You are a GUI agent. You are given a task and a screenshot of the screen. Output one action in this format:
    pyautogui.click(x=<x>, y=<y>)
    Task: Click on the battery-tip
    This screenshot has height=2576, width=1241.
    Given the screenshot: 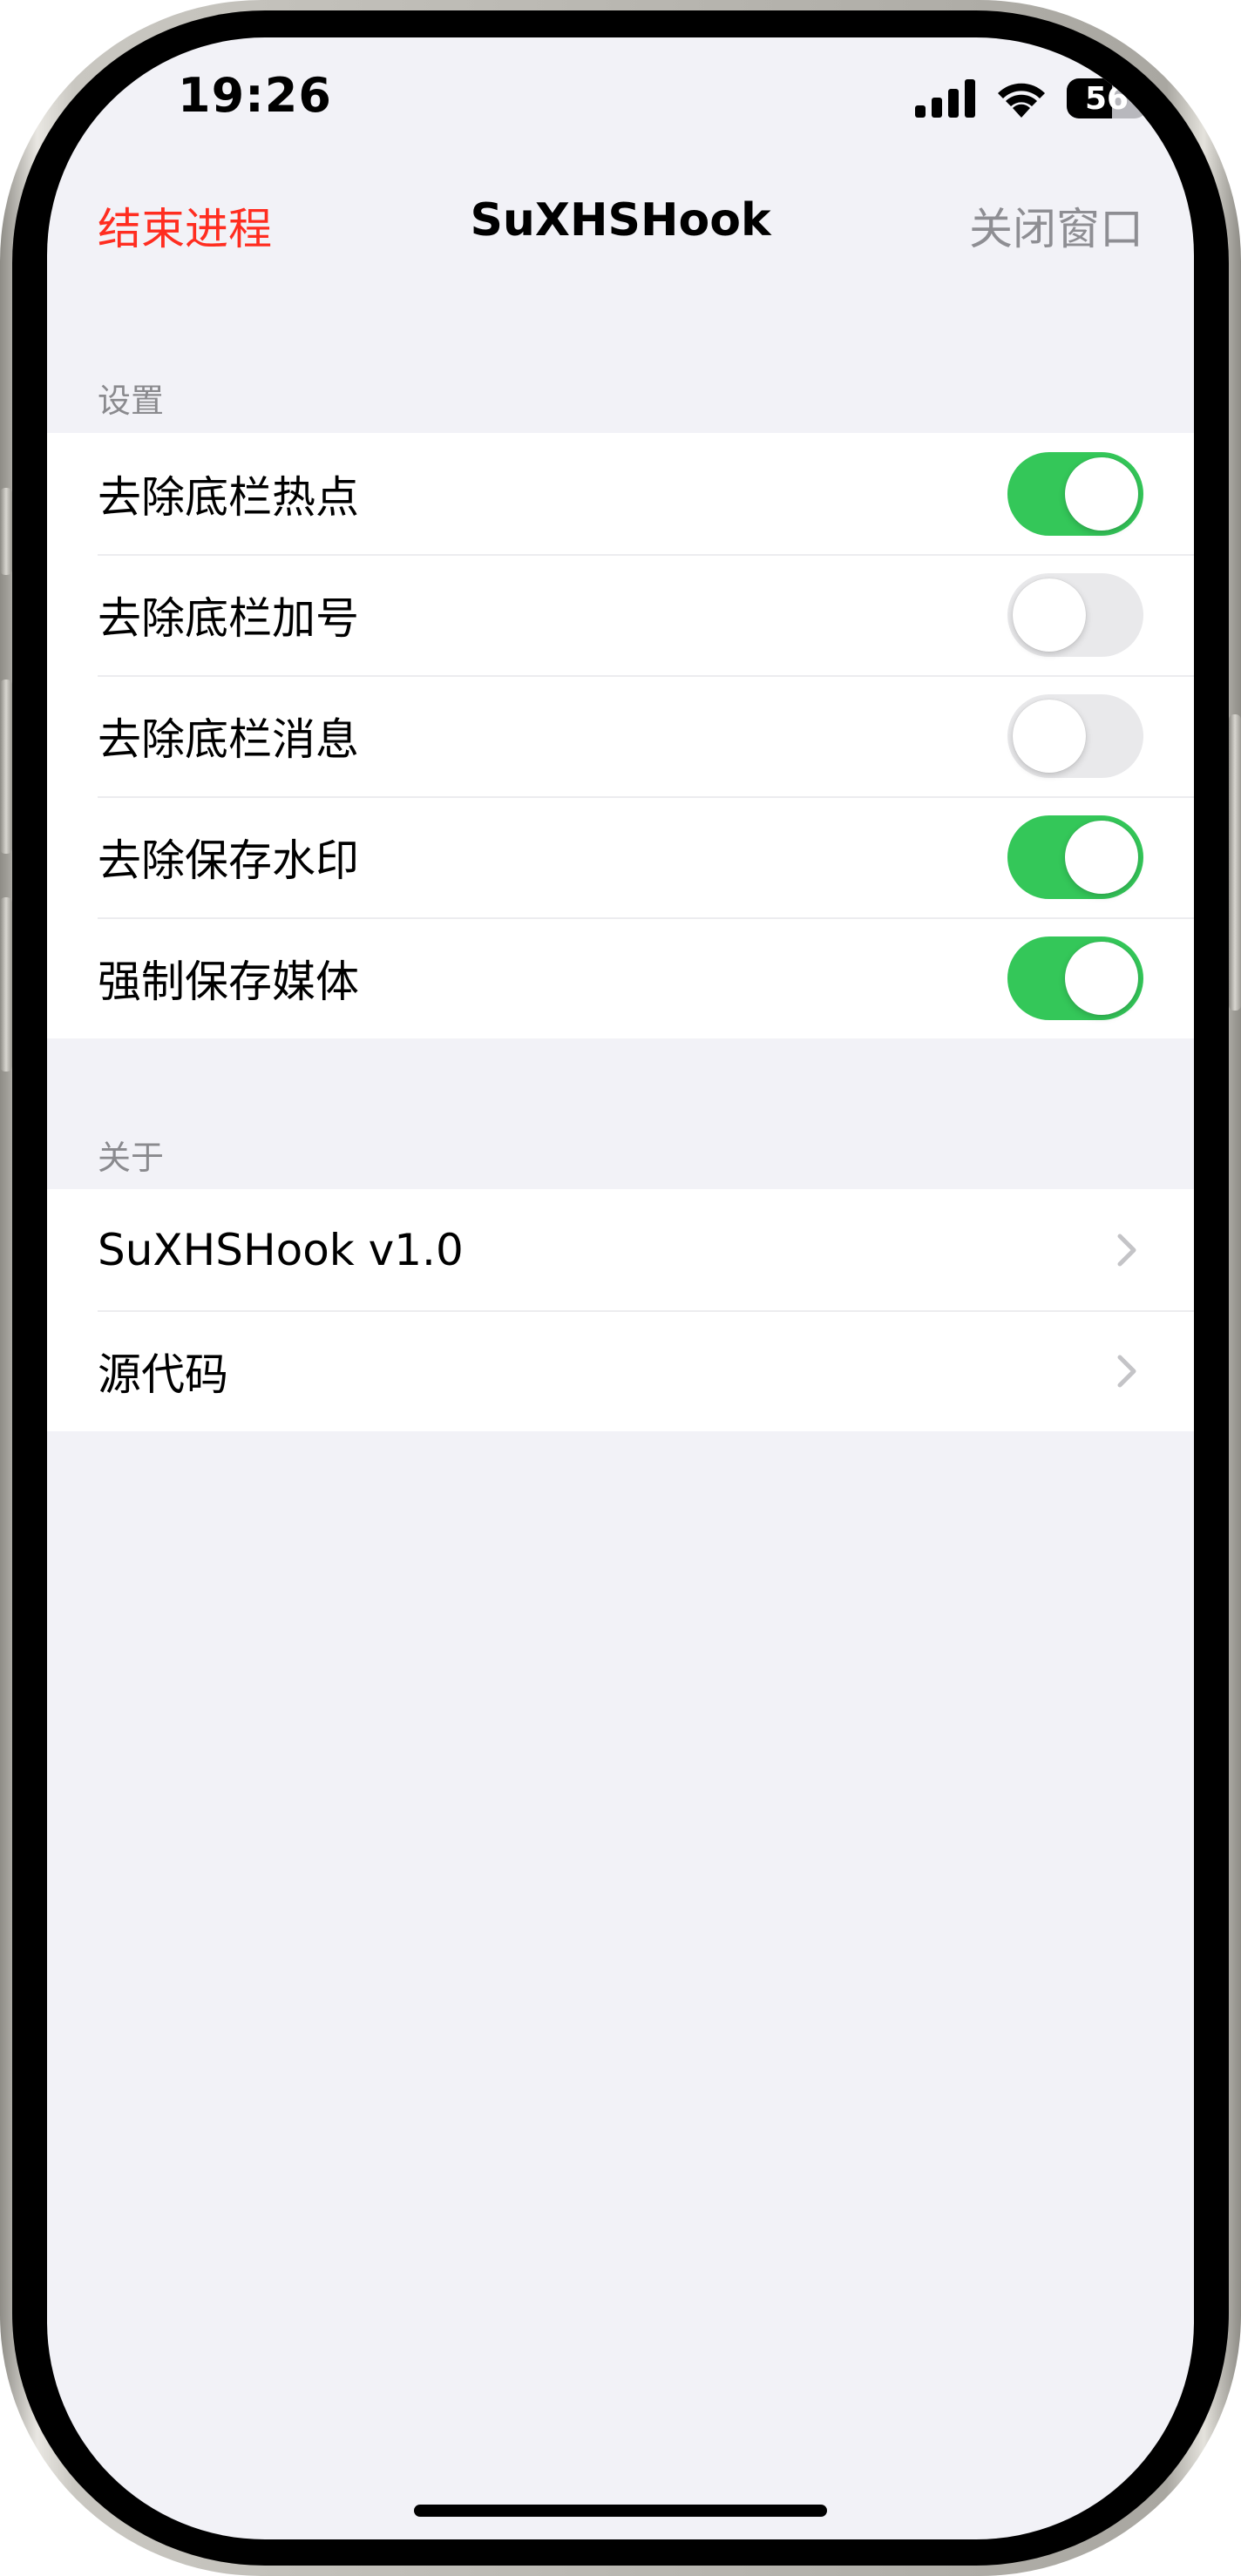 What is the action you would take?
    pyautogui.click(x=1153, y=98)
    